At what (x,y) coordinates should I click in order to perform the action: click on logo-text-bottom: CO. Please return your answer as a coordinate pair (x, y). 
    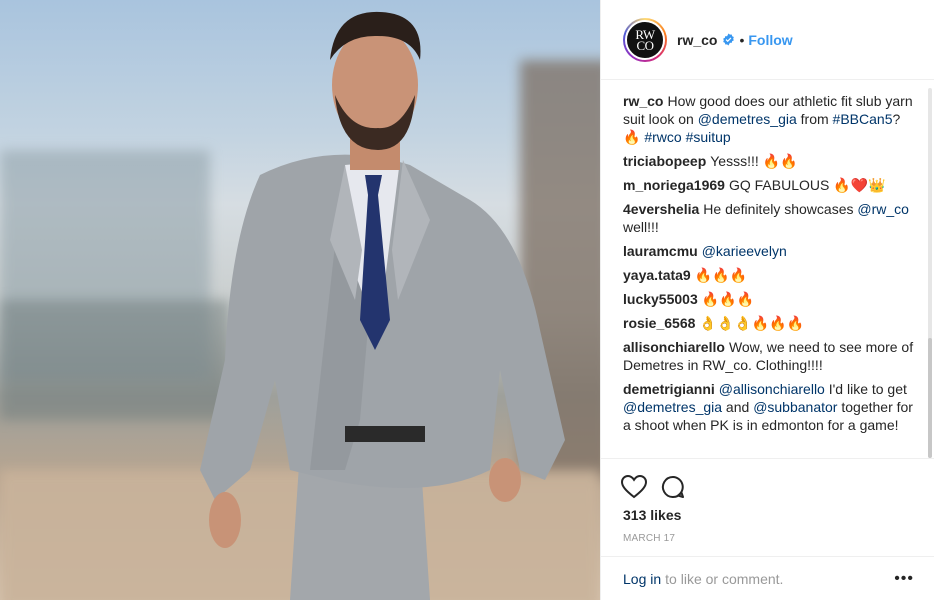
    Looking at the image, I should click on (645, 45).